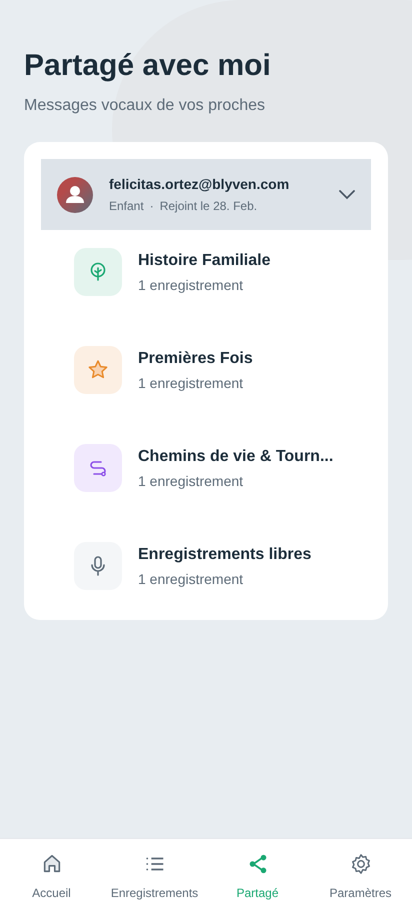 The image size is (412, 915). Describe the element at coordinates (360, 877) in the screenshot. I see `nav-tab: Paramètres` at that location.